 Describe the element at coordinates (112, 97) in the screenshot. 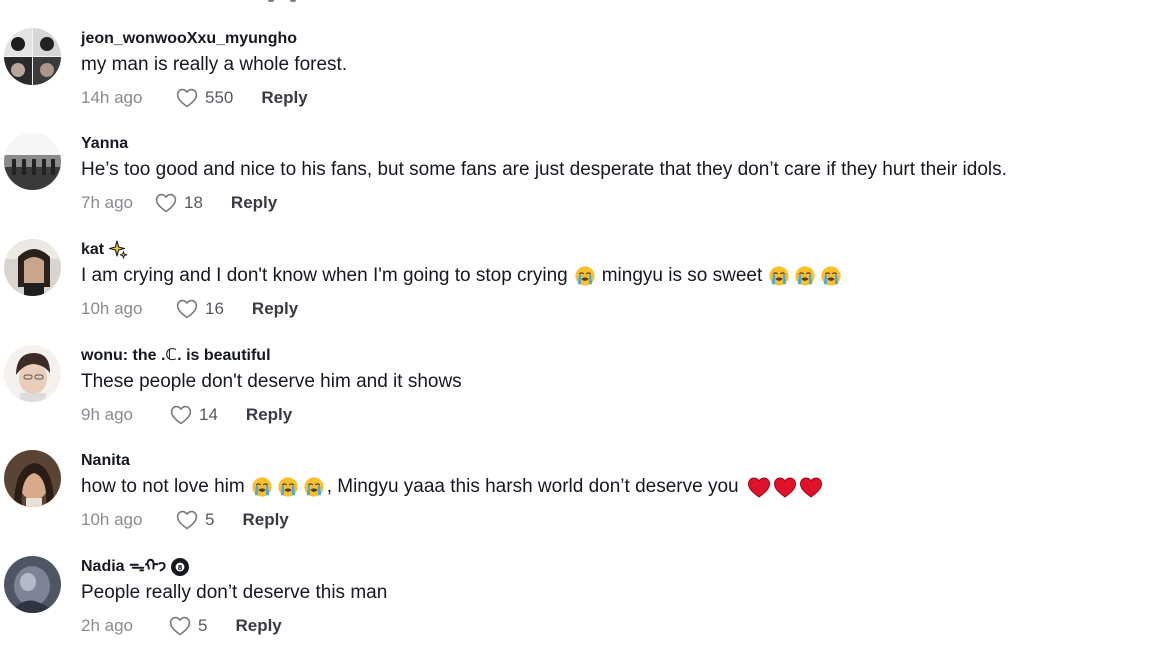

I see `comment-timestamp: 14h ago` at that location.